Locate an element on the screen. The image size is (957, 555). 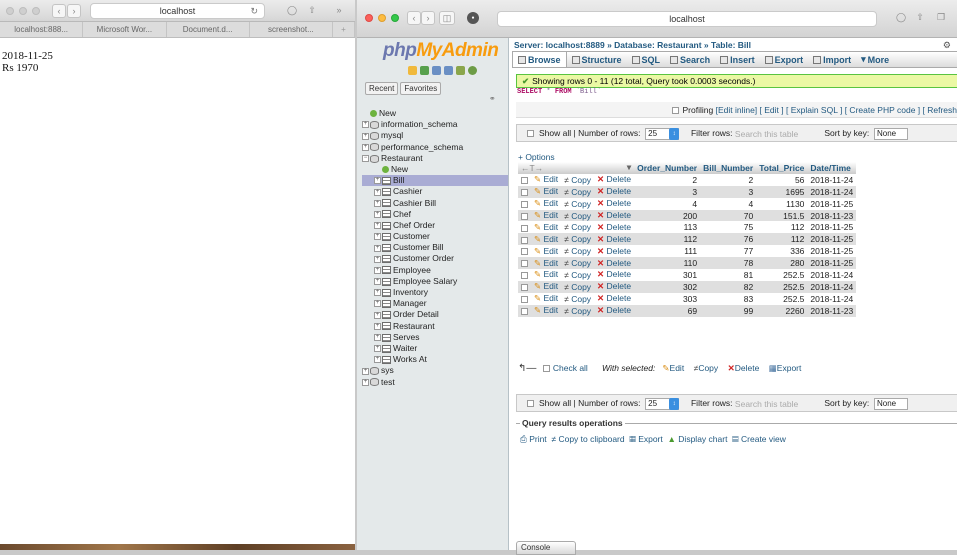
column-resize-header: ←T→ is located at coordinates (556, 168).